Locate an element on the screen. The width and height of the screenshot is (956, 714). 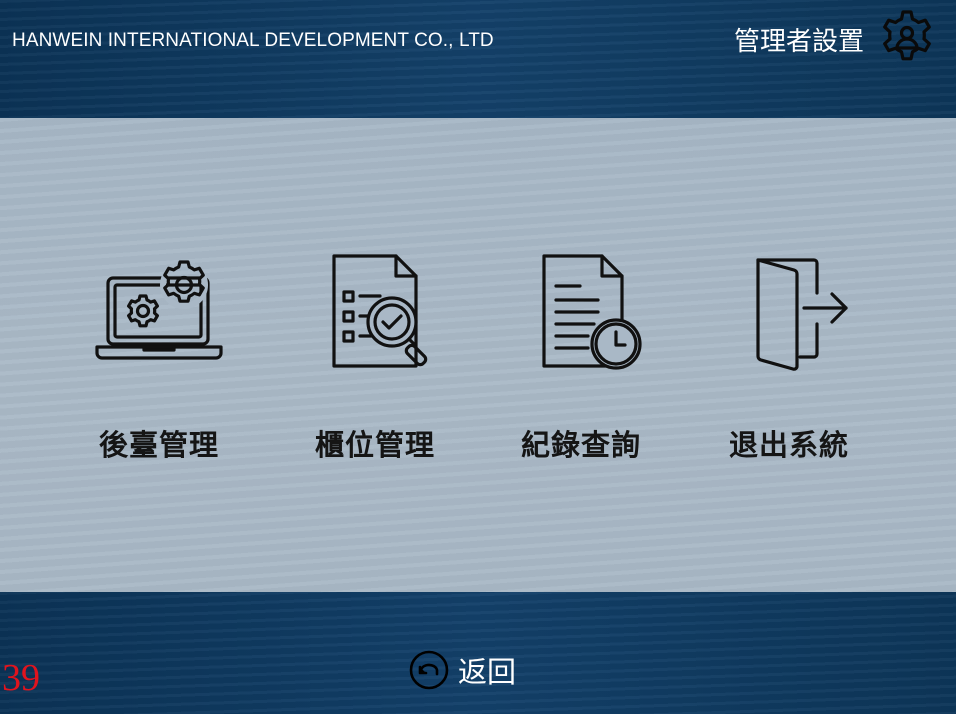
user-gear-icon is located at coordinates (907, 35).